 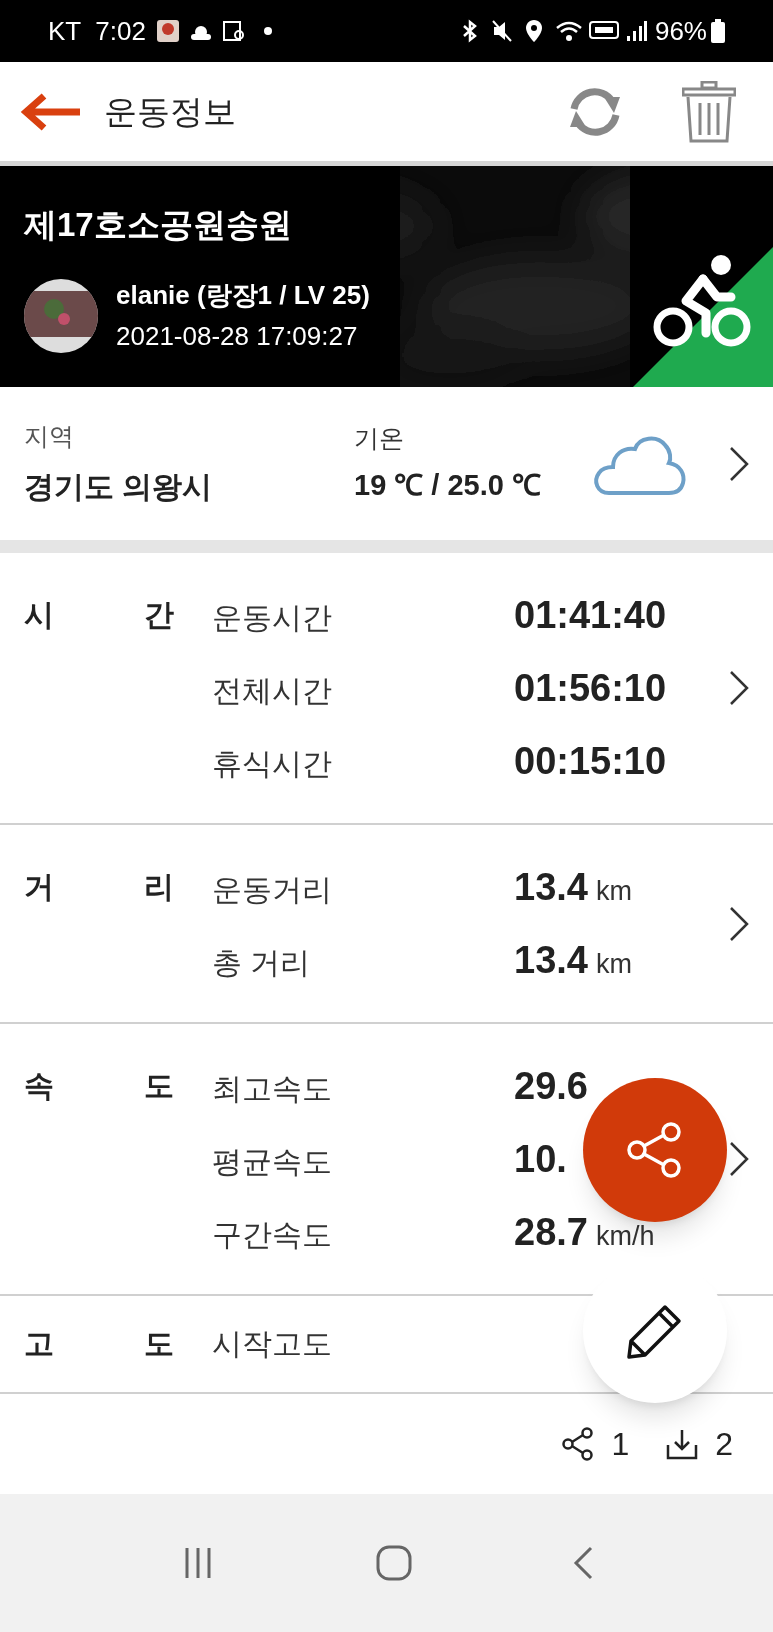 What do you see at coordinates (590, 761) in the screenshot?
I see `metric-value: 00:15:10` at bounding box center [590, 761].